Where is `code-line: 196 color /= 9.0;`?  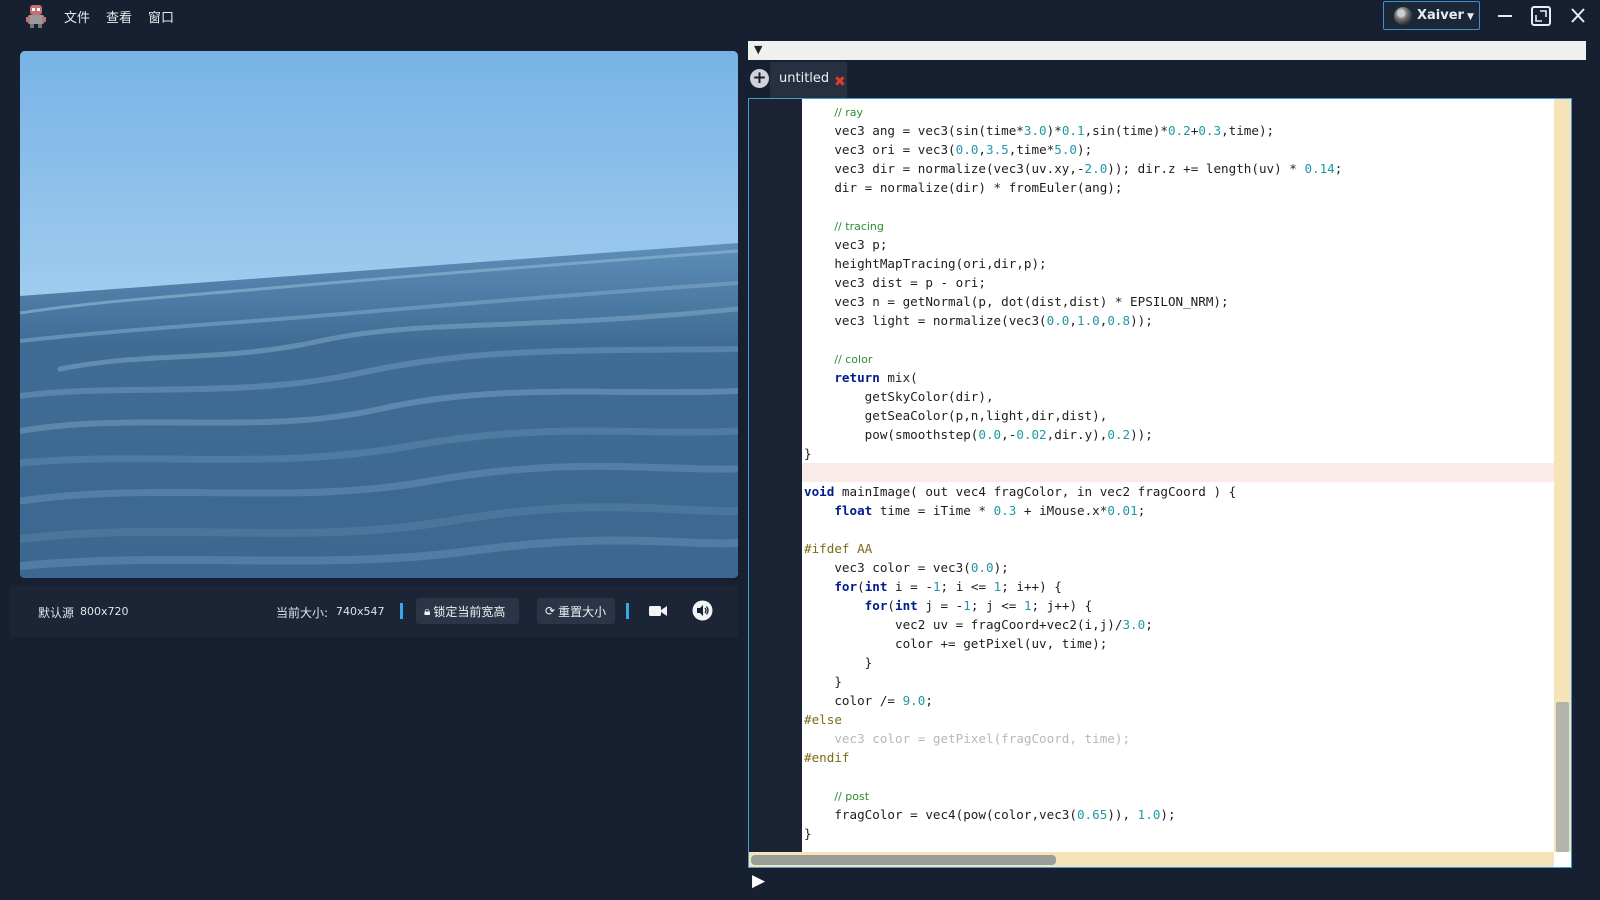 code-line: 196 color /= 9.0; is located at coordinates (1178, 700).